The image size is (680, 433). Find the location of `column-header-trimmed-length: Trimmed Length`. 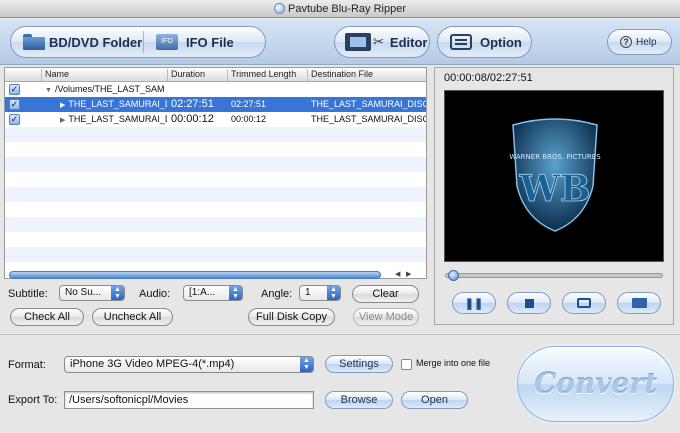

column-header-trimmed-length: Trimmed Length is located at coordinates (267, 75).